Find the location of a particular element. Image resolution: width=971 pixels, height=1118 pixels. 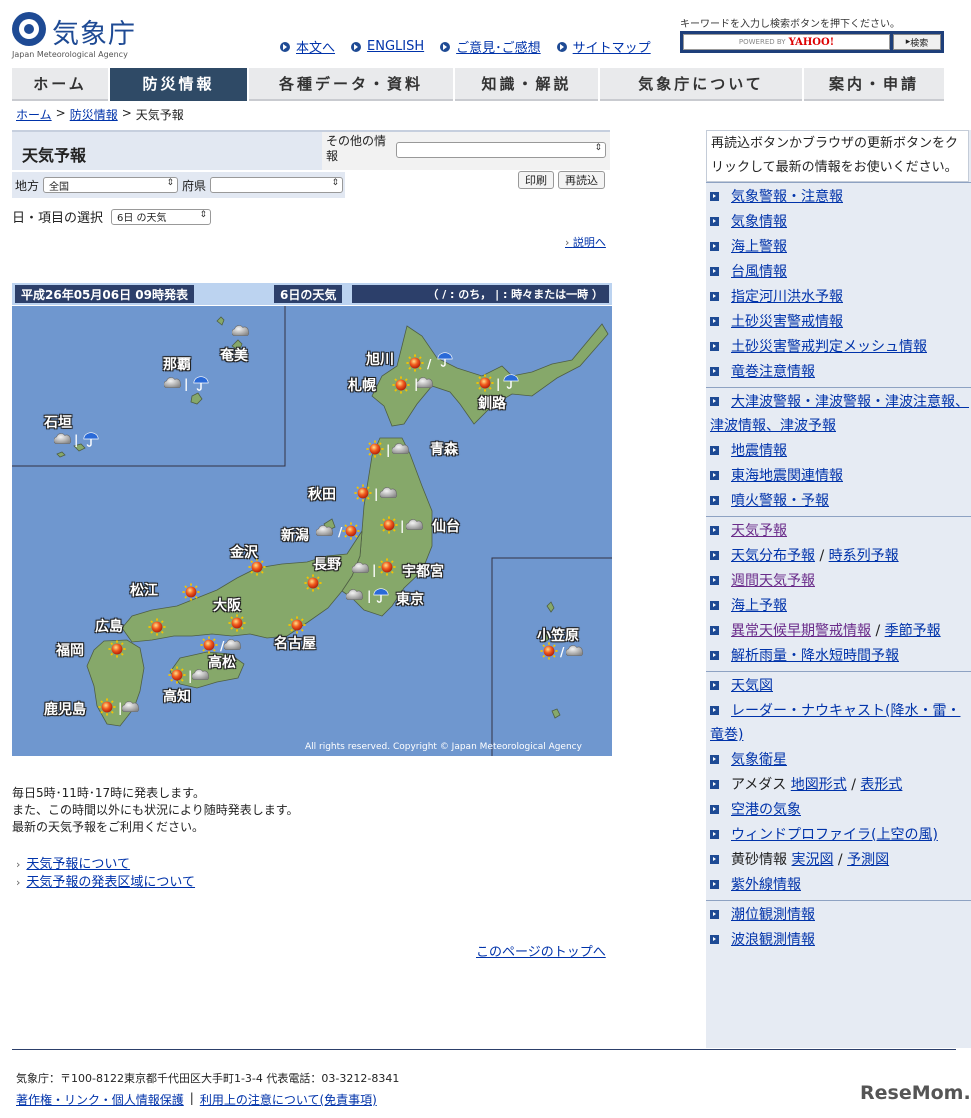

sidebar-item: 天気予報 is located at coordinates (759, 531).